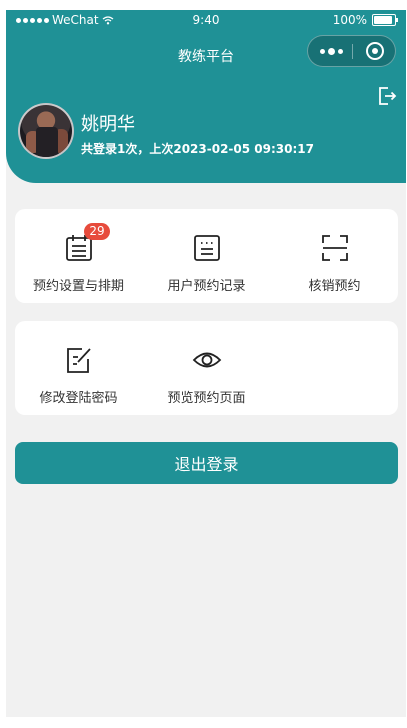  What do you see at coordinates (97, 231) in the screenshot?
I see `notification-badge: 29` at bounding box center [97, 231].